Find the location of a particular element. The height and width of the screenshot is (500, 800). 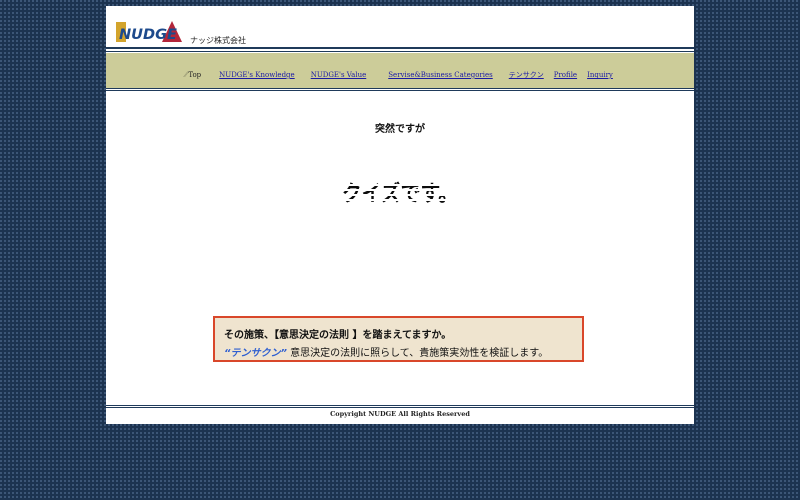

nudge-logo: NUDGE is located at coordinates (149, 32).